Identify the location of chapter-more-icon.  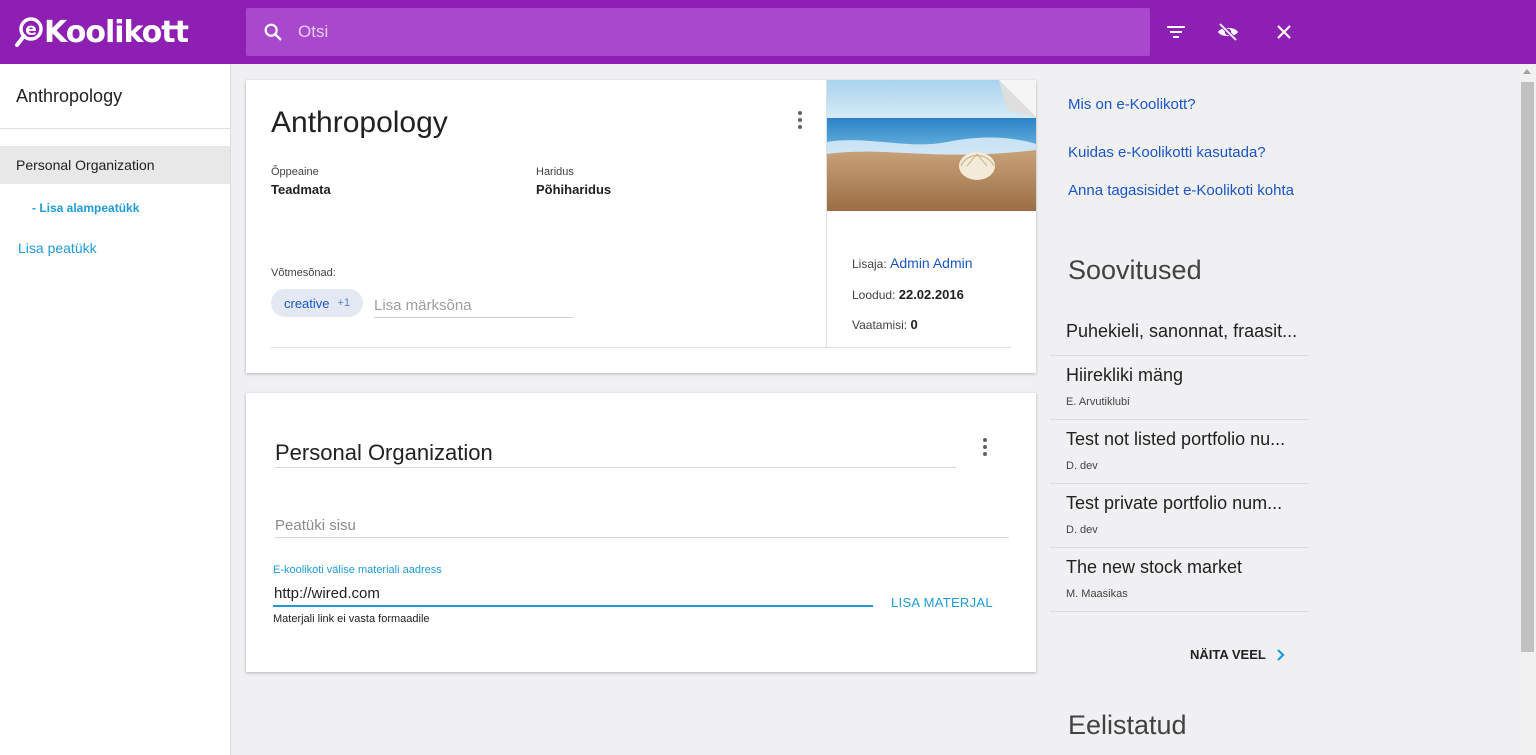
(985, 448).